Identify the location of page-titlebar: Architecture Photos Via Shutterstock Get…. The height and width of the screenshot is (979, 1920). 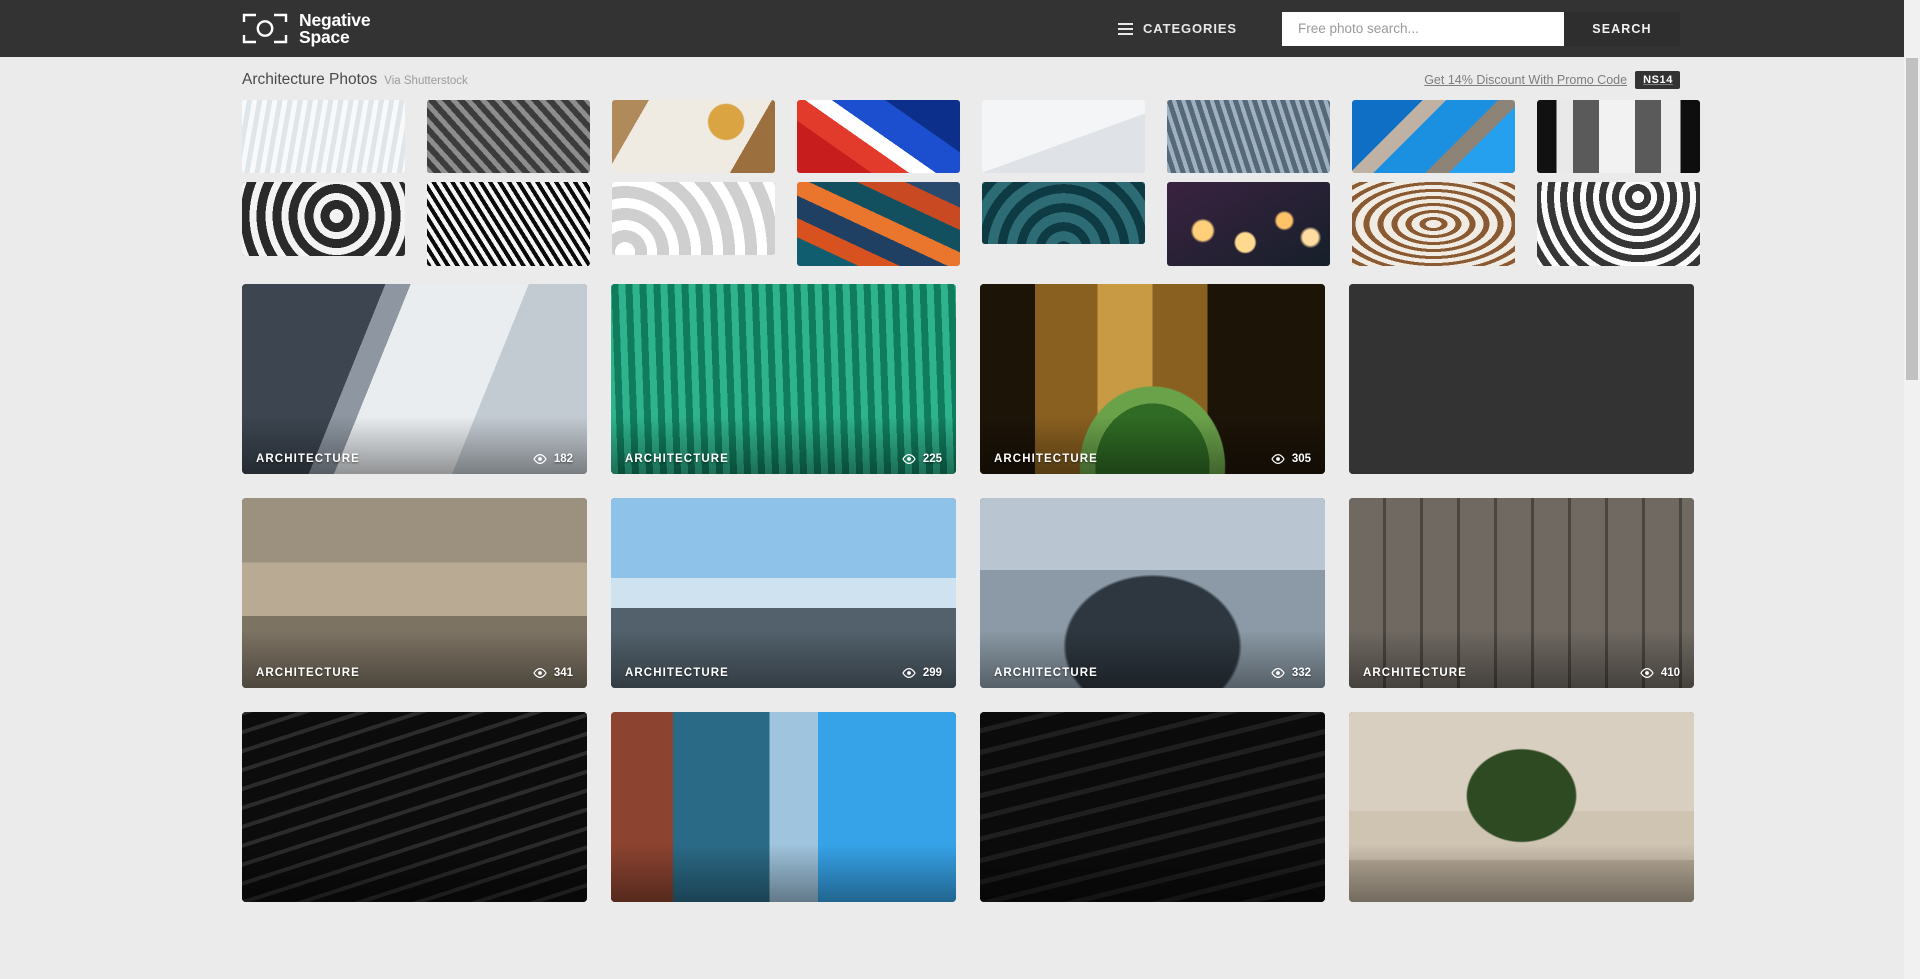
(961, 74).